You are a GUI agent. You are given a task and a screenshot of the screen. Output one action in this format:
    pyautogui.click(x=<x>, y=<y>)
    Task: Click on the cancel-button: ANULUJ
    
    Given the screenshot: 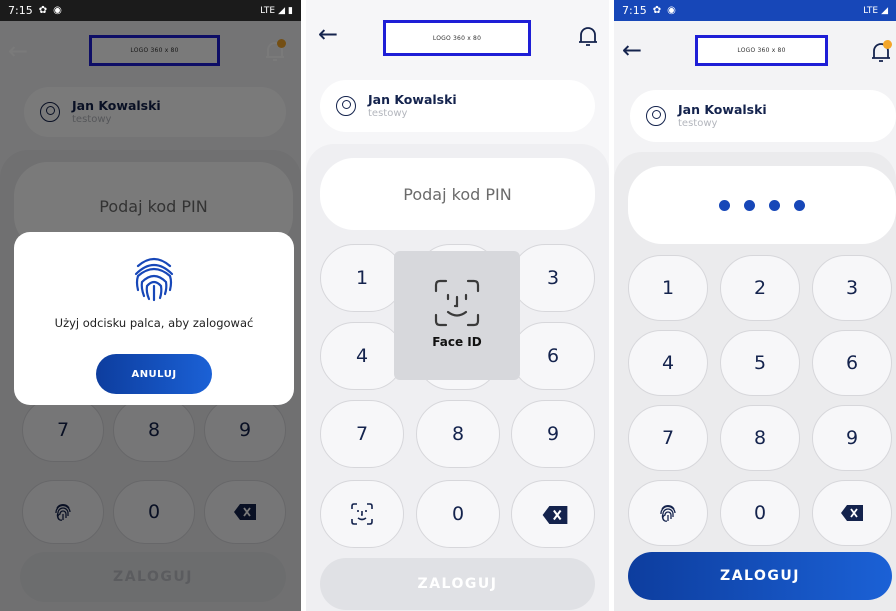 What is the action you would take?
    pyautogui.click(x=154, y=374)
    